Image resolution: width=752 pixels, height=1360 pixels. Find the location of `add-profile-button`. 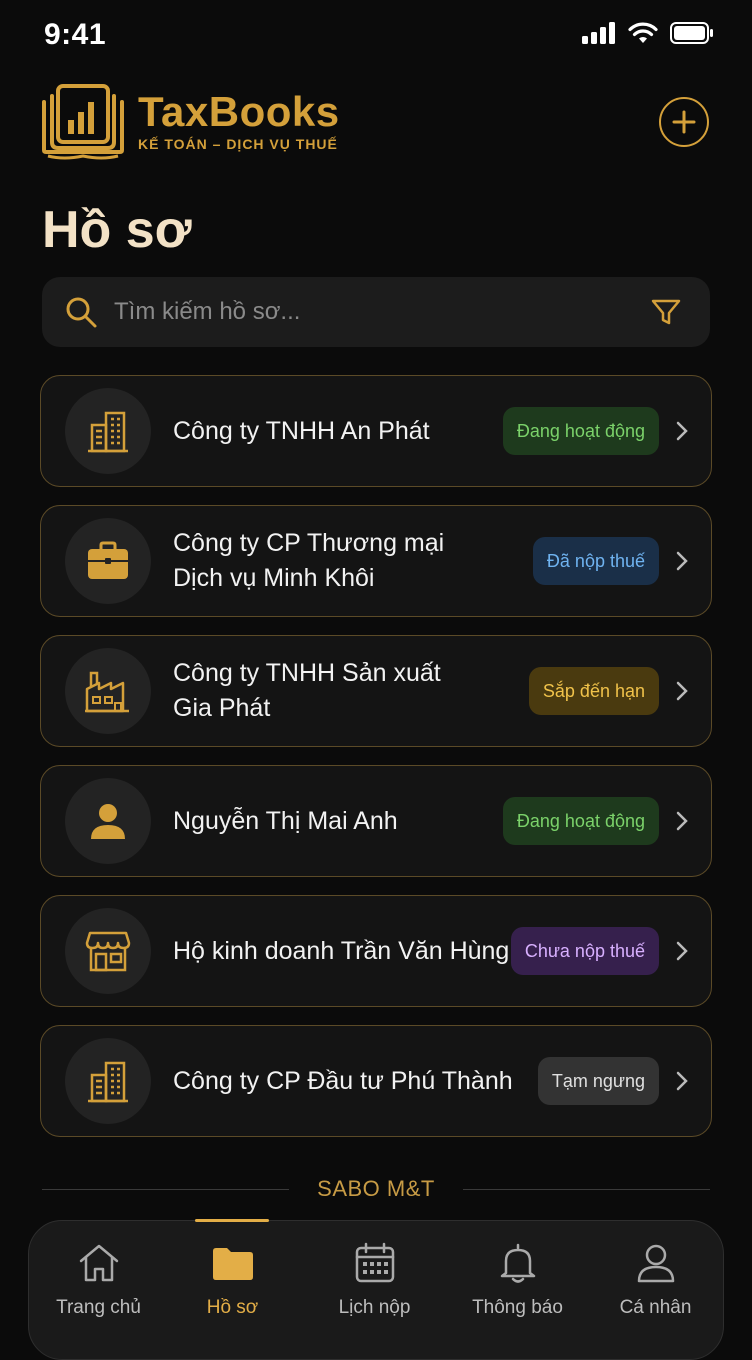

add-profile-button is located at coordinates (684, 122).